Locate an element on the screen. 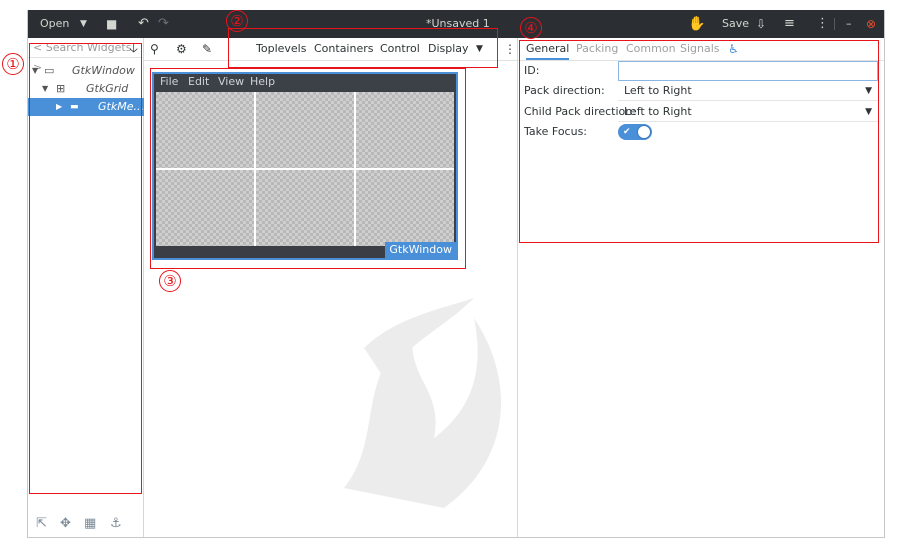  undo-icon: ↶ is located at coordinates (143, 24).